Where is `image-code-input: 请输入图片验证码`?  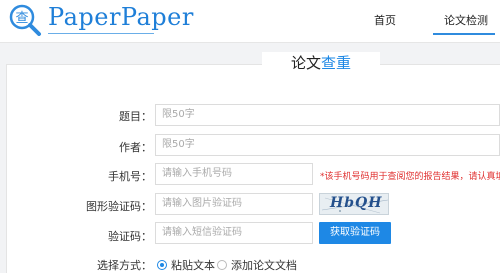
image-code-input: 请输入图片验证码 is located at coordinates (234, 204).